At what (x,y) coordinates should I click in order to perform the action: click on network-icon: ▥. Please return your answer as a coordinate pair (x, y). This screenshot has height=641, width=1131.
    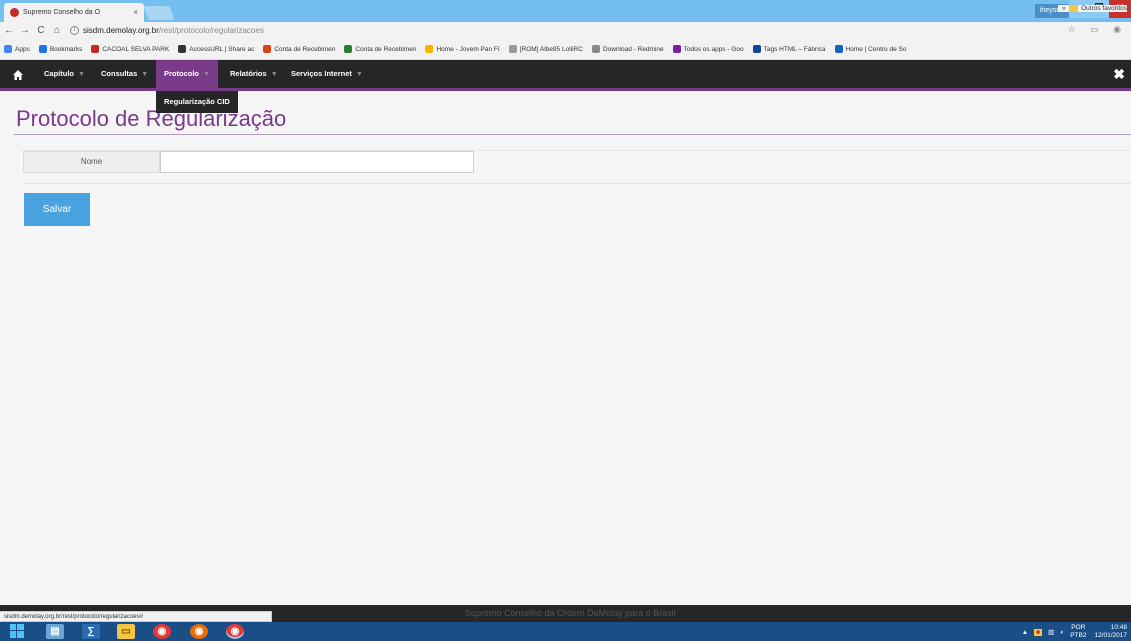
    Looking at the image, I should click on (1051, 632).